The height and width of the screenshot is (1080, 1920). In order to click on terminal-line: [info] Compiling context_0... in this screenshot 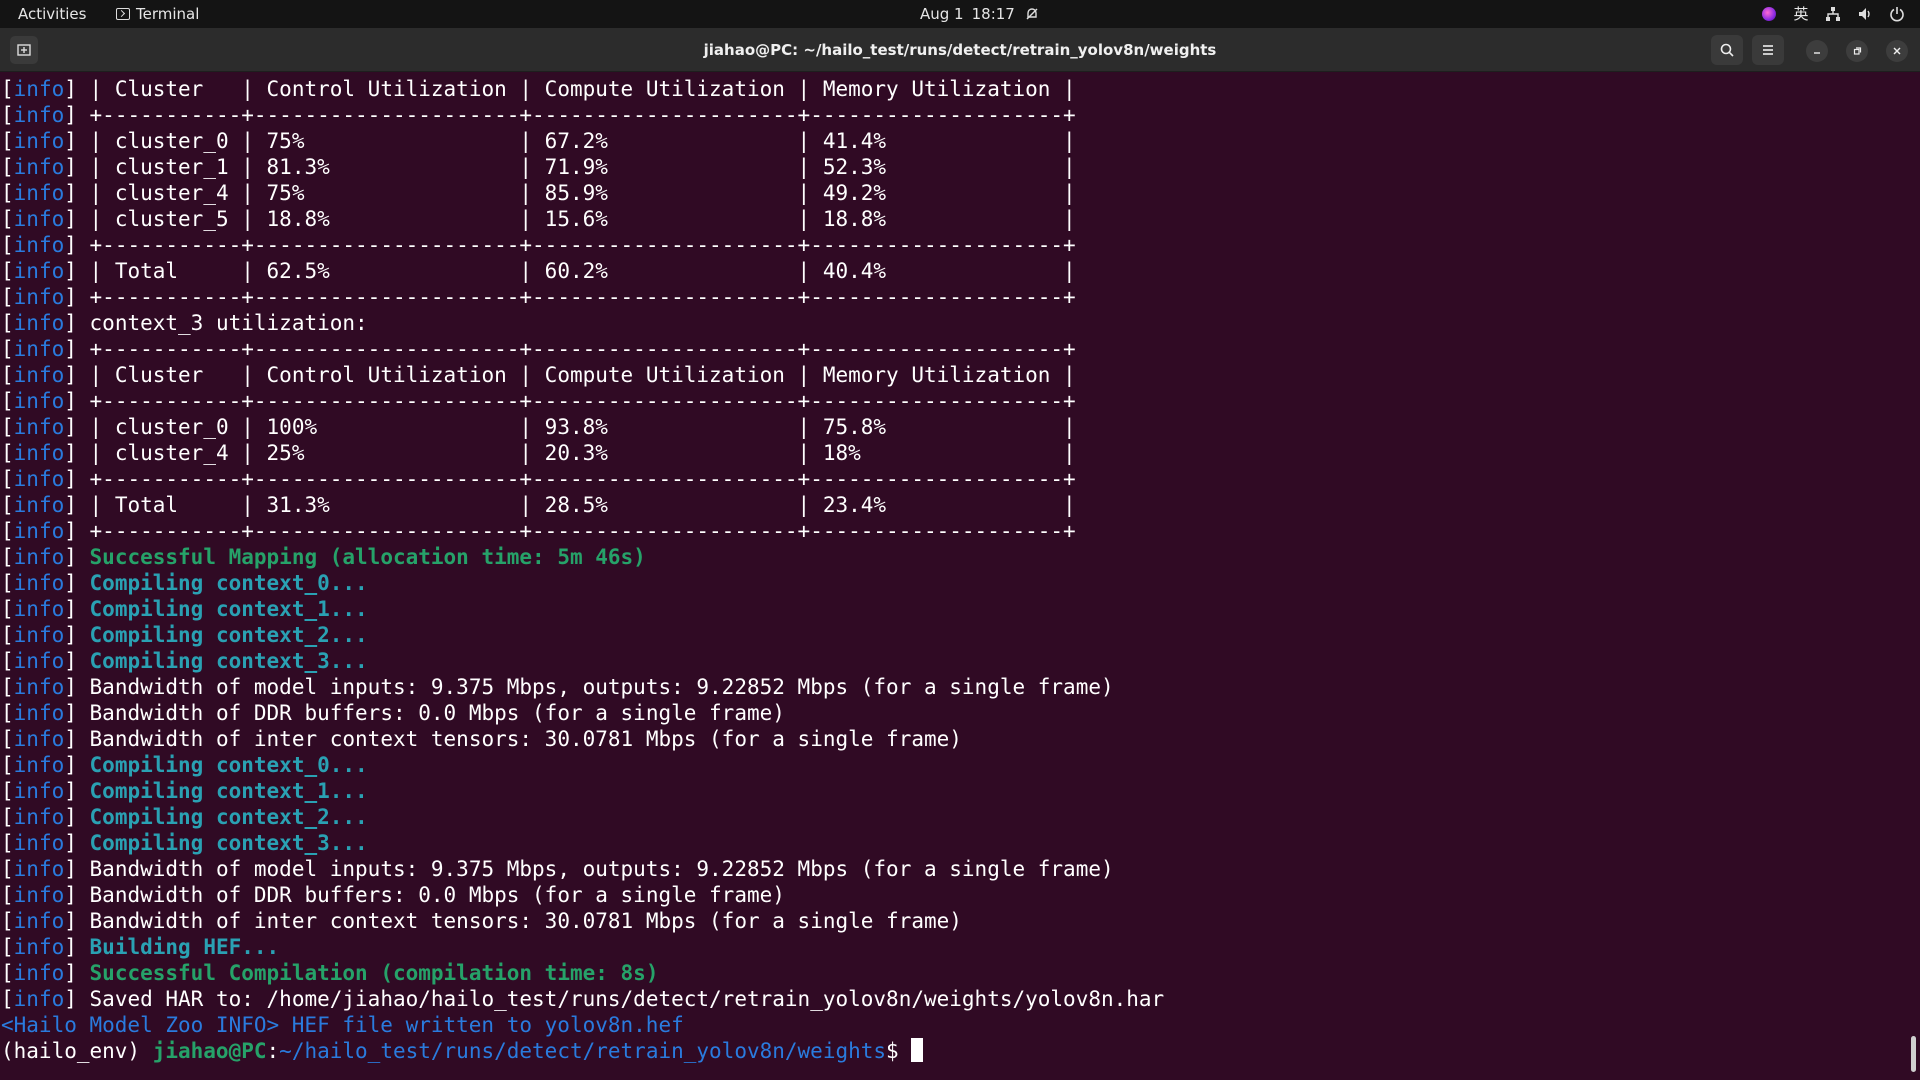, I will do `click(953, 583)`.